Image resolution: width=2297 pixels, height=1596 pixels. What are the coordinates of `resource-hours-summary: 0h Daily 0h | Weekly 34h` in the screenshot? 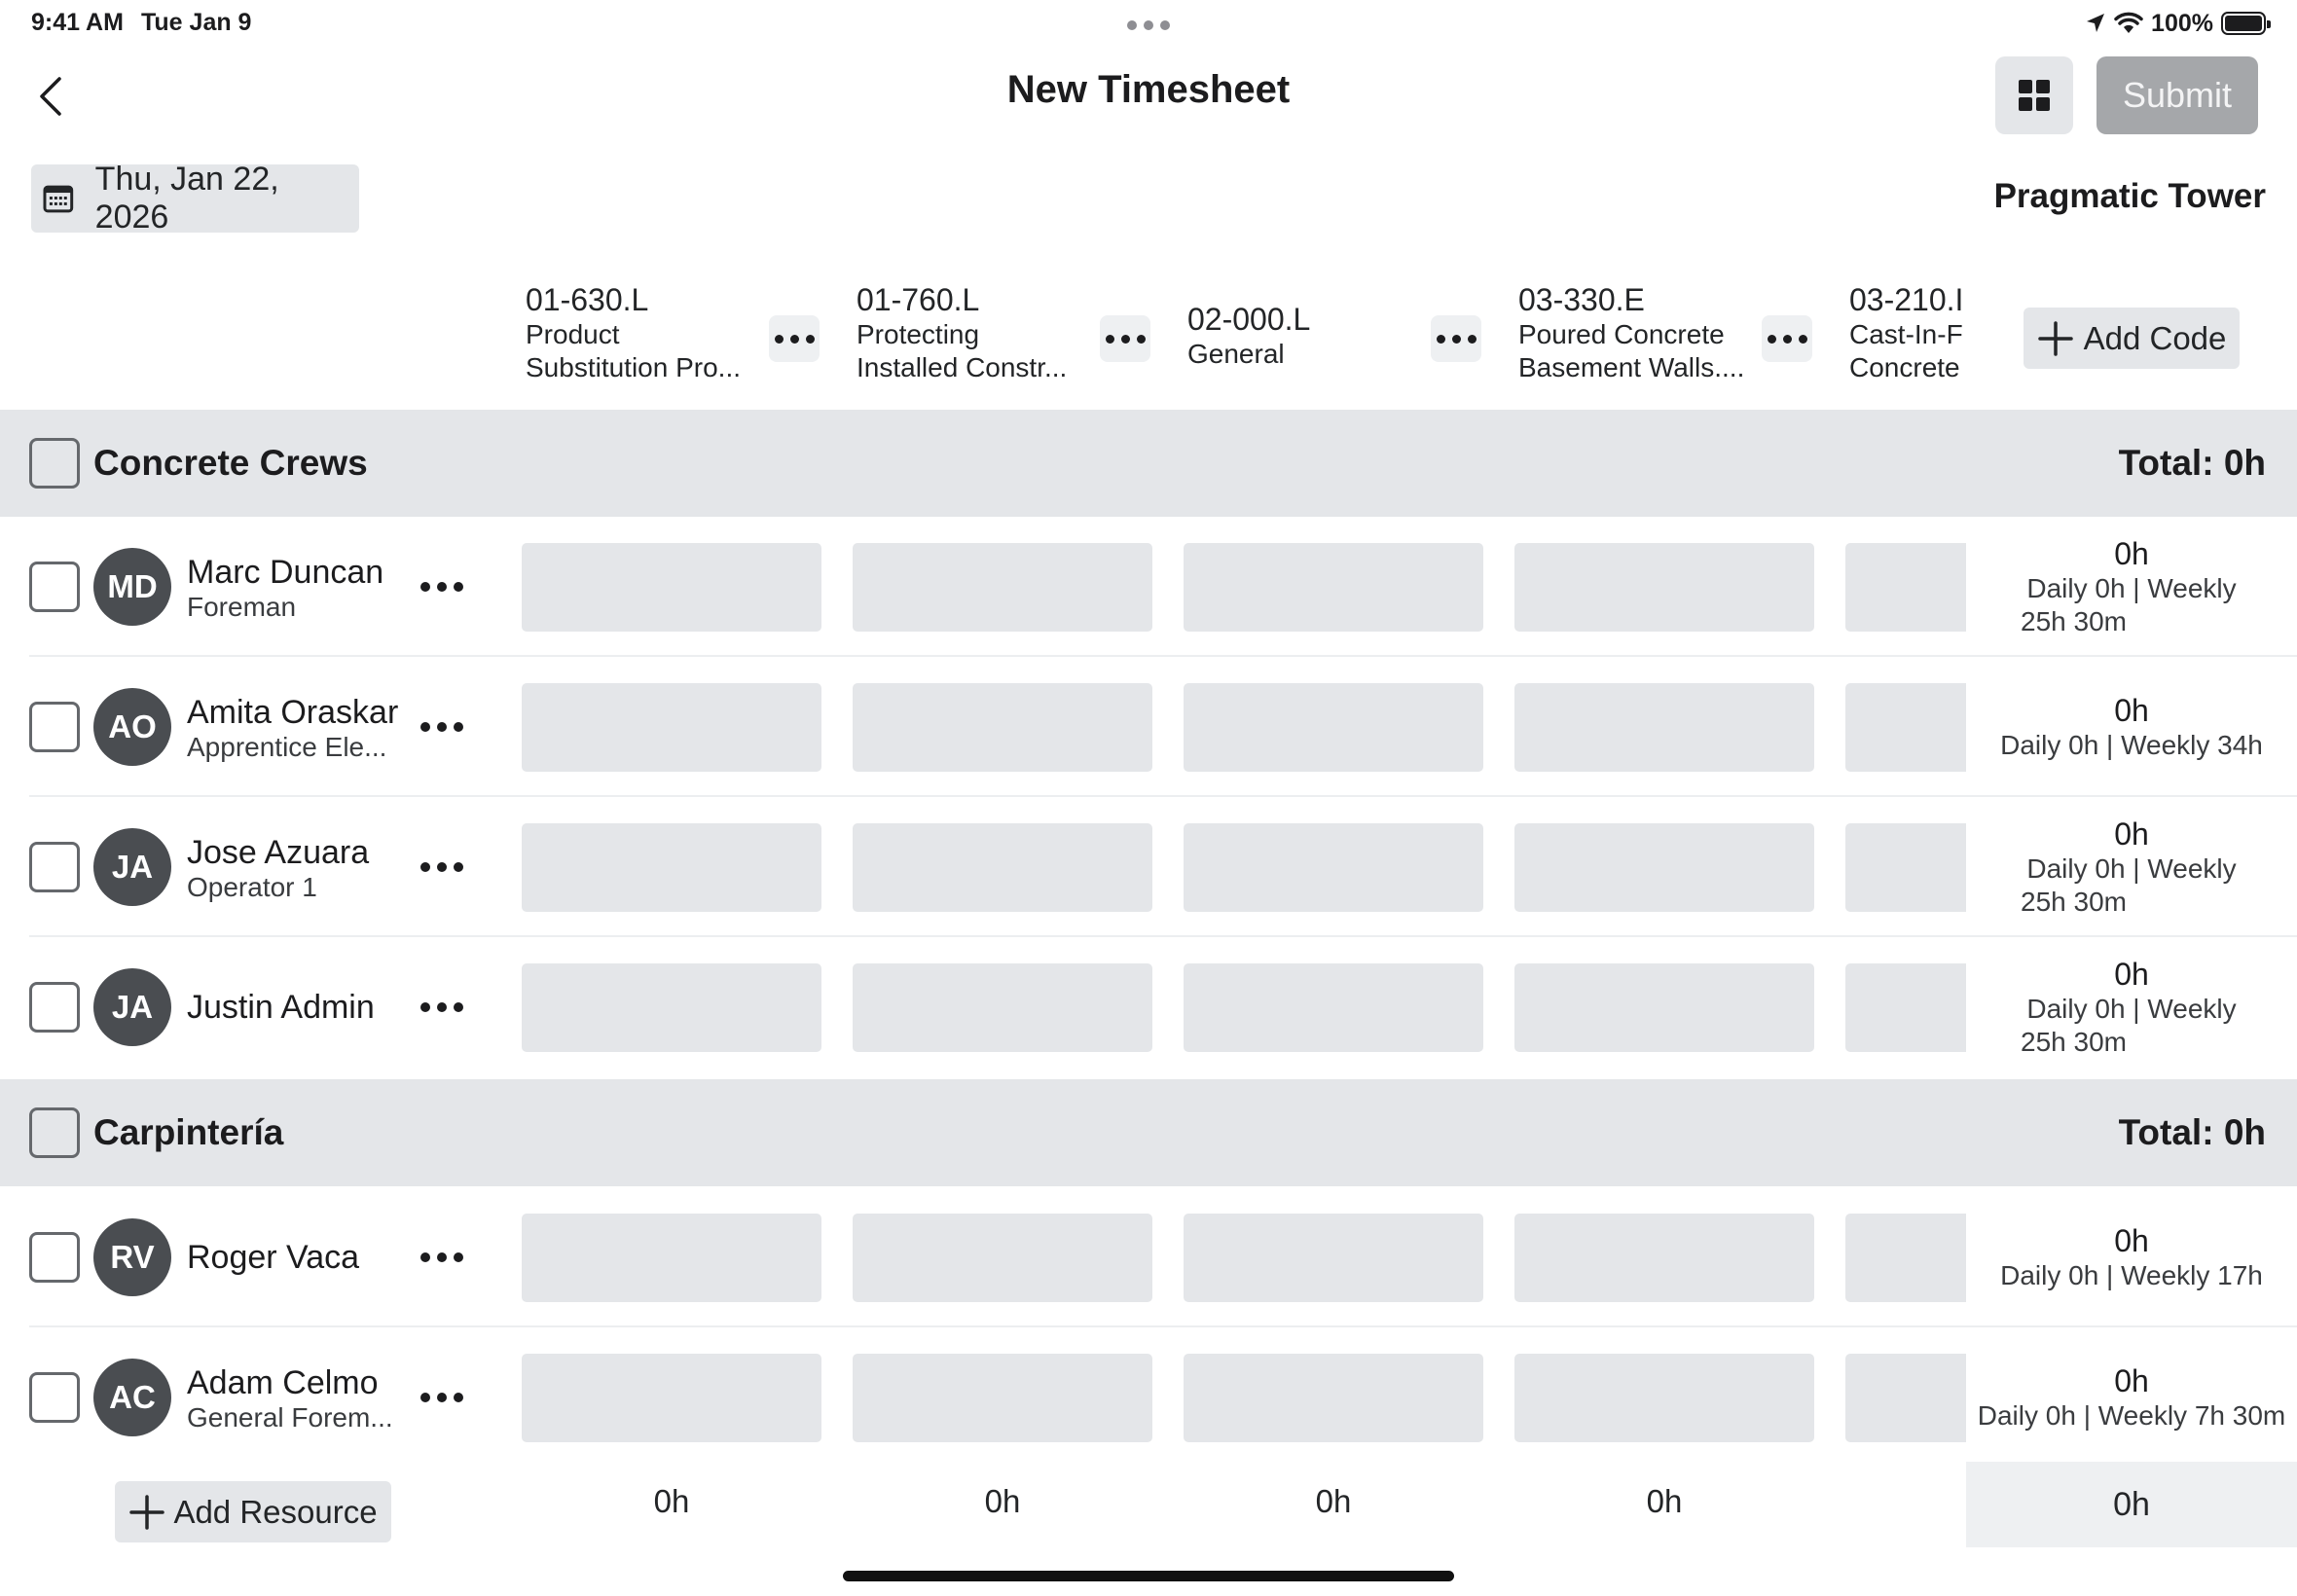 It's located at (2132, 727).